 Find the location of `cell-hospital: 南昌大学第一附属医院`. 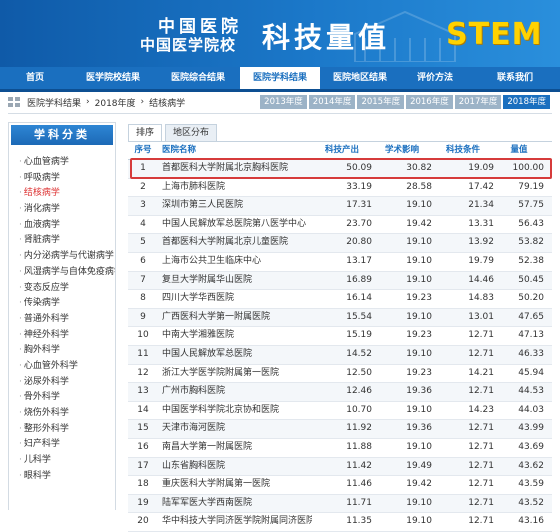

cell-hospital: 南昌大学第一附属医院 is located at coordinates (235, 448).